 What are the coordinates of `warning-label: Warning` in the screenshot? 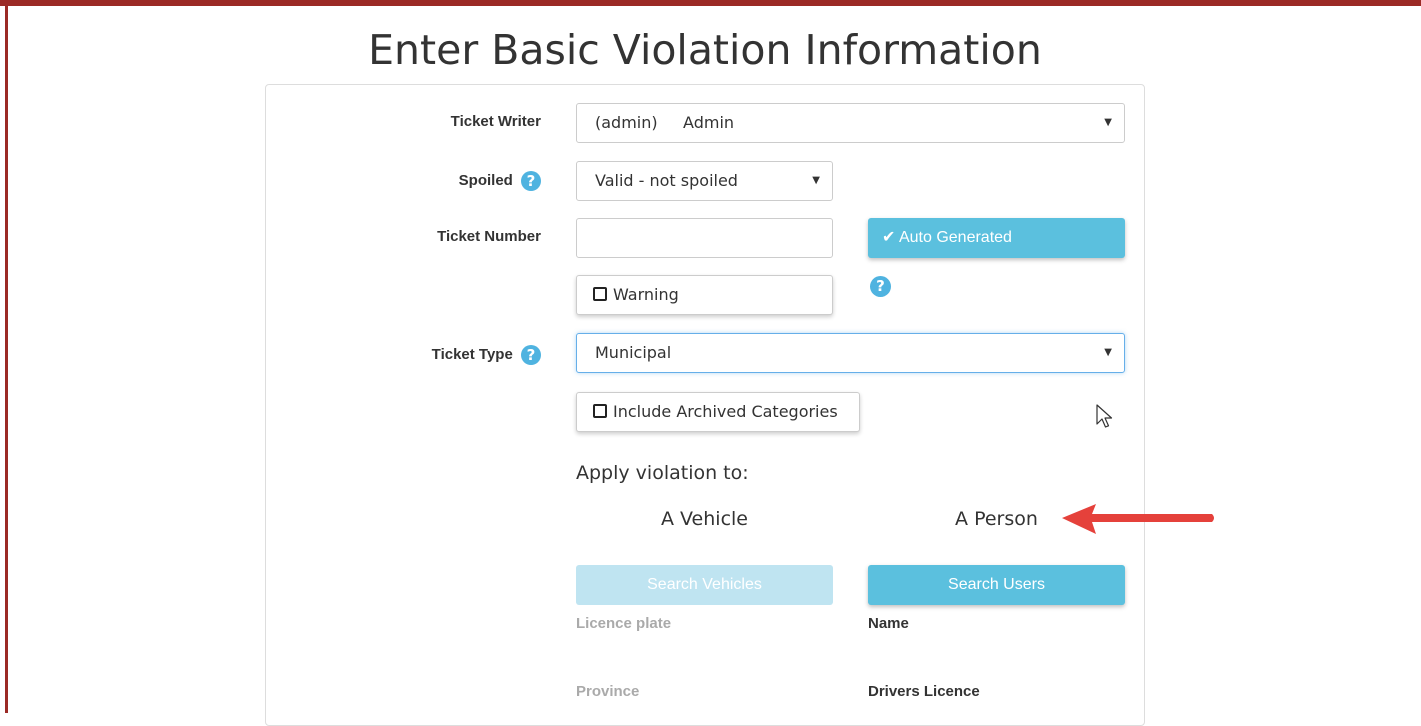 It's located at (646, 294).